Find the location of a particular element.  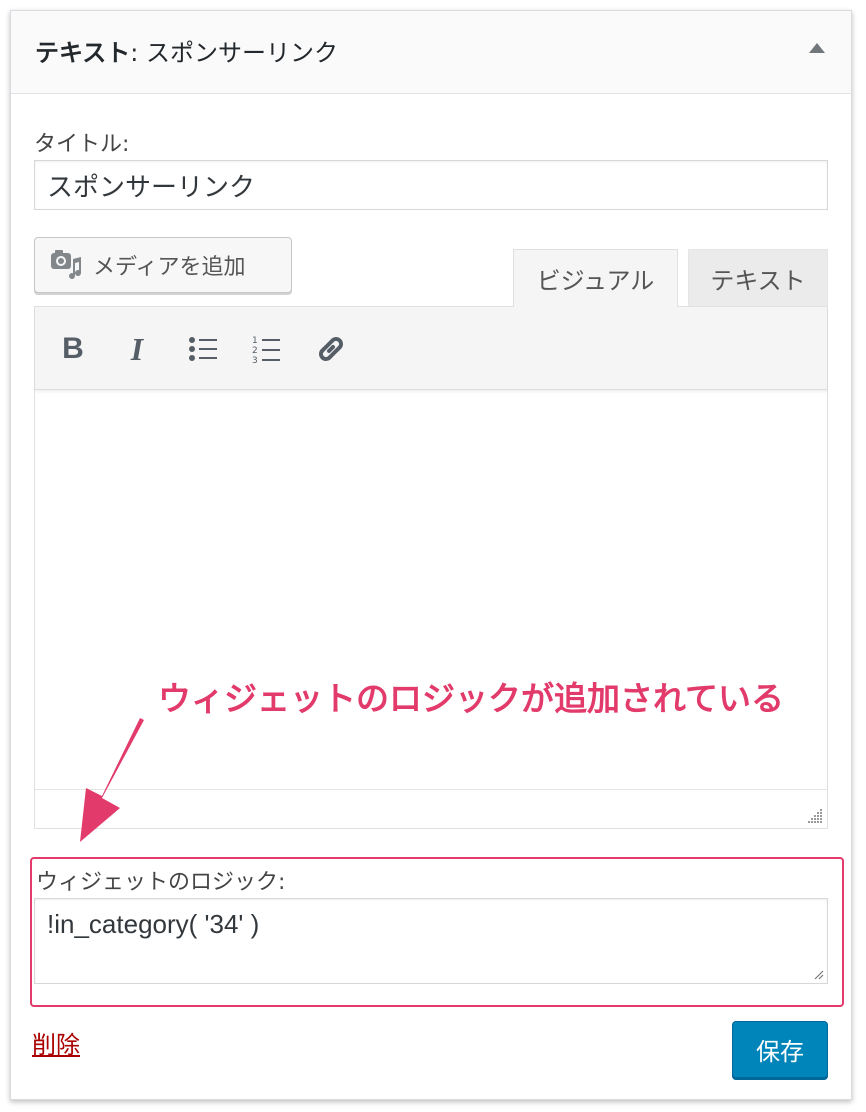

bullet-list-icon is located at coordinates (203, 349).